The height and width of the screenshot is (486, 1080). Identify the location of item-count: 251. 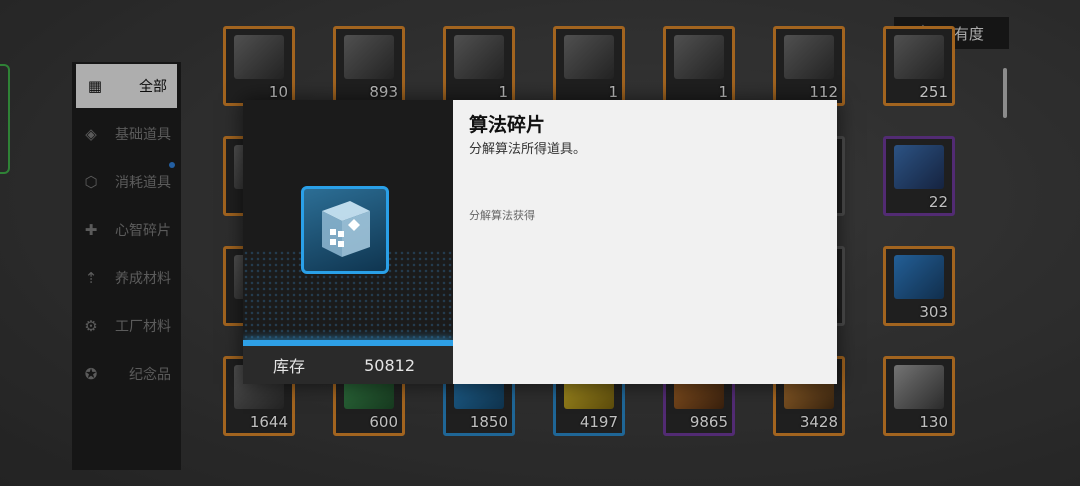
(933, 92).